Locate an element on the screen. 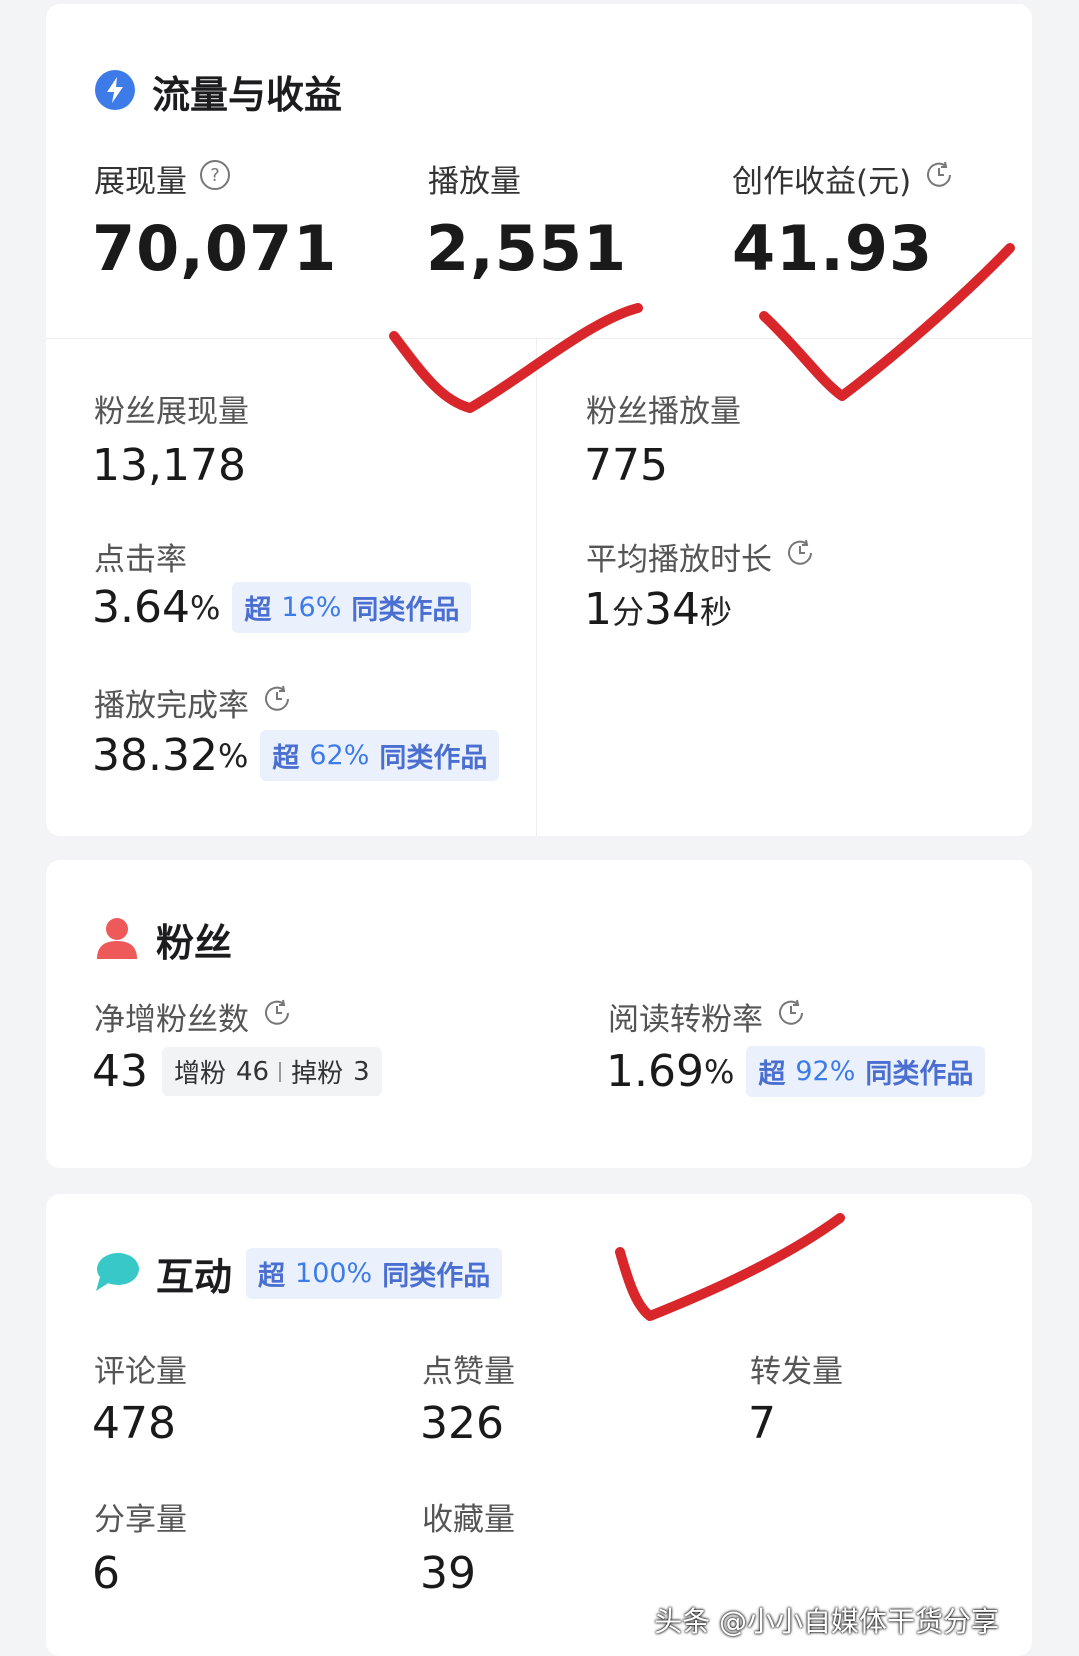  fans-section-header: 粉丝 is located at coordinates (163, 939).